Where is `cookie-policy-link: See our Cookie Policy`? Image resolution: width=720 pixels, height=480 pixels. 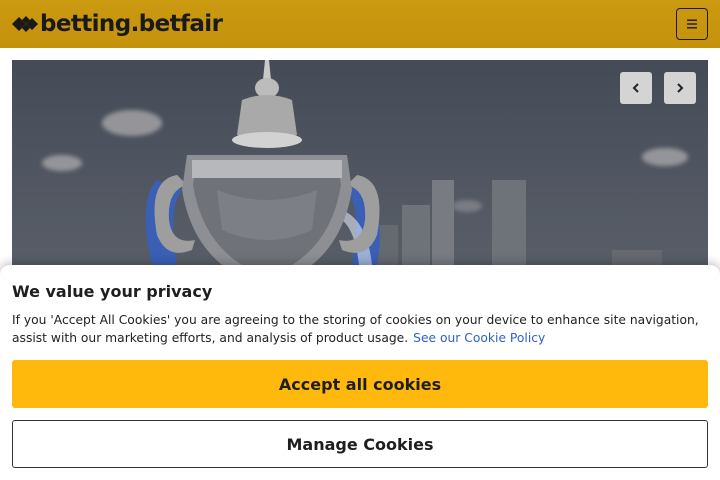
cookie-policy-link: See our Cookie Policy is located at coordinates (479, 338).